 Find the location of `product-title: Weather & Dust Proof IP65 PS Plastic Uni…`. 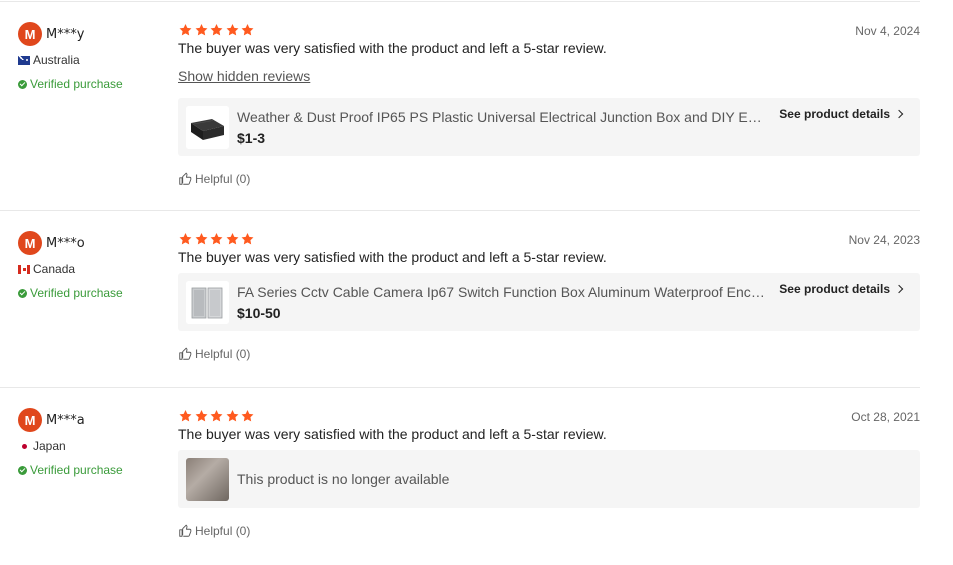

product-title: Weather & Dust Proof IP65 PS Plastic Uni… is located at coordinates (501, 117).